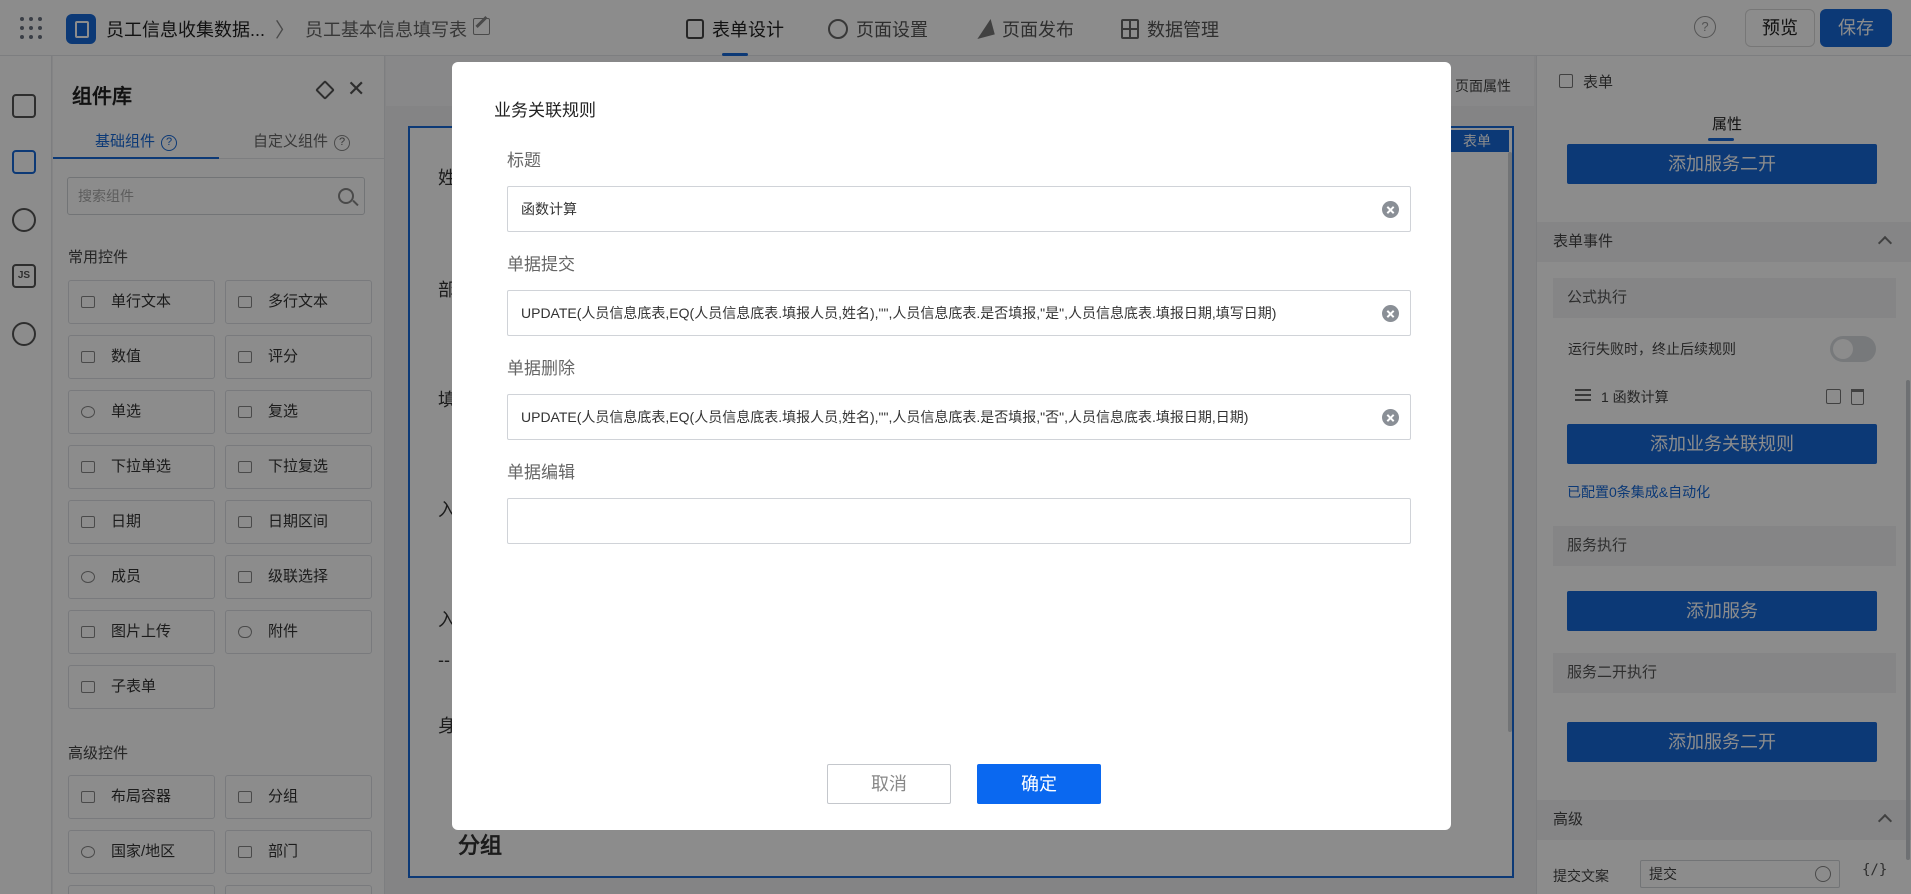 This screenshot has width=1911, height=894. What do you see at coordinates (959, 521) in the screenshot?
I see `edit-formula-input` at bounding box center [959, 521].